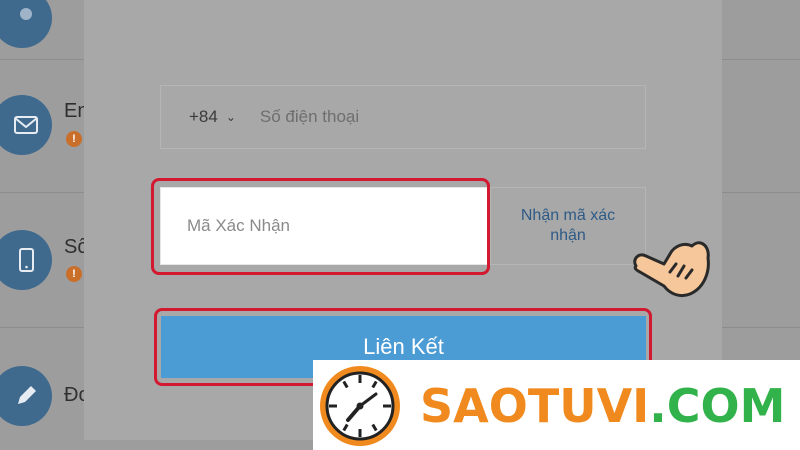  What do you see at coordinates (26, 260) in the screenshot?
I see `phone-icon` at bounding box center [26, 260].